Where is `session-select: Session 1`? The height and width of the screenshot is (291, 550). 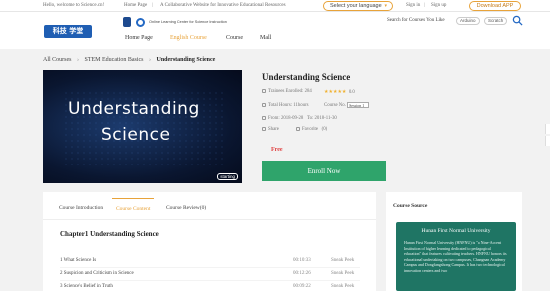 session-select: Session 1 is located at coordinates (358, 105).